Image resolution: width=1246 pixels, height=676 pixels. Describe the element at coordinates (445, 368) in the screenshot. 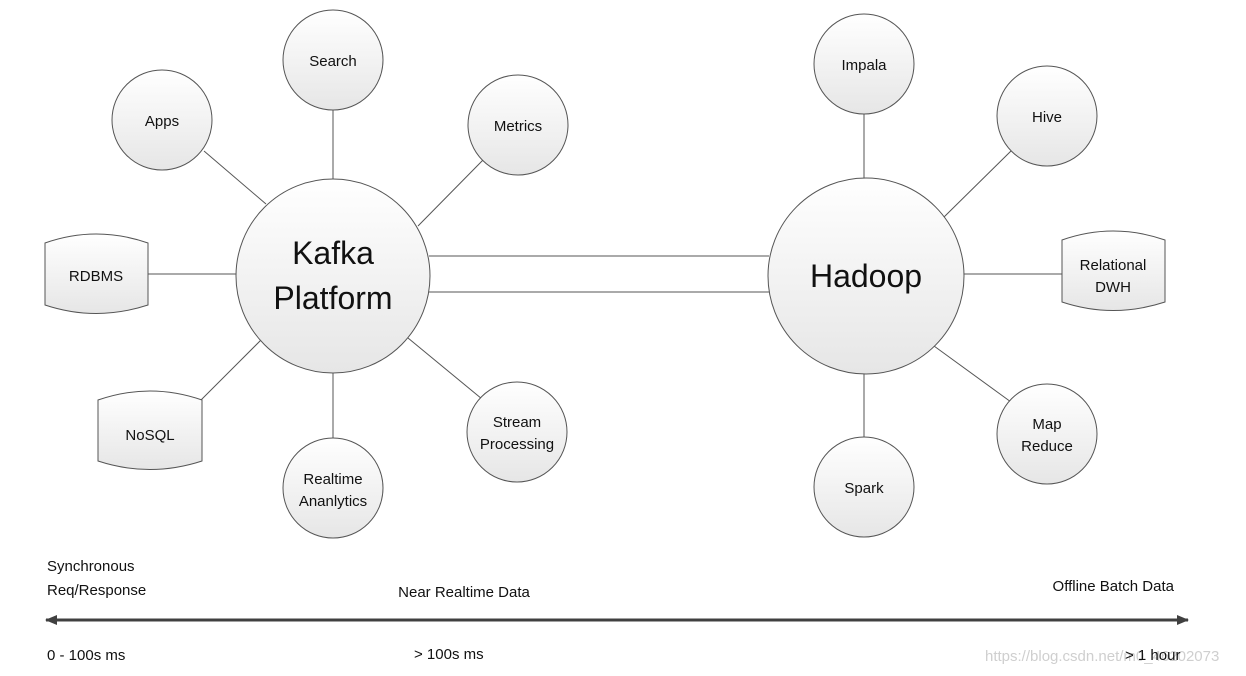

I see `edge-stream` at that location.